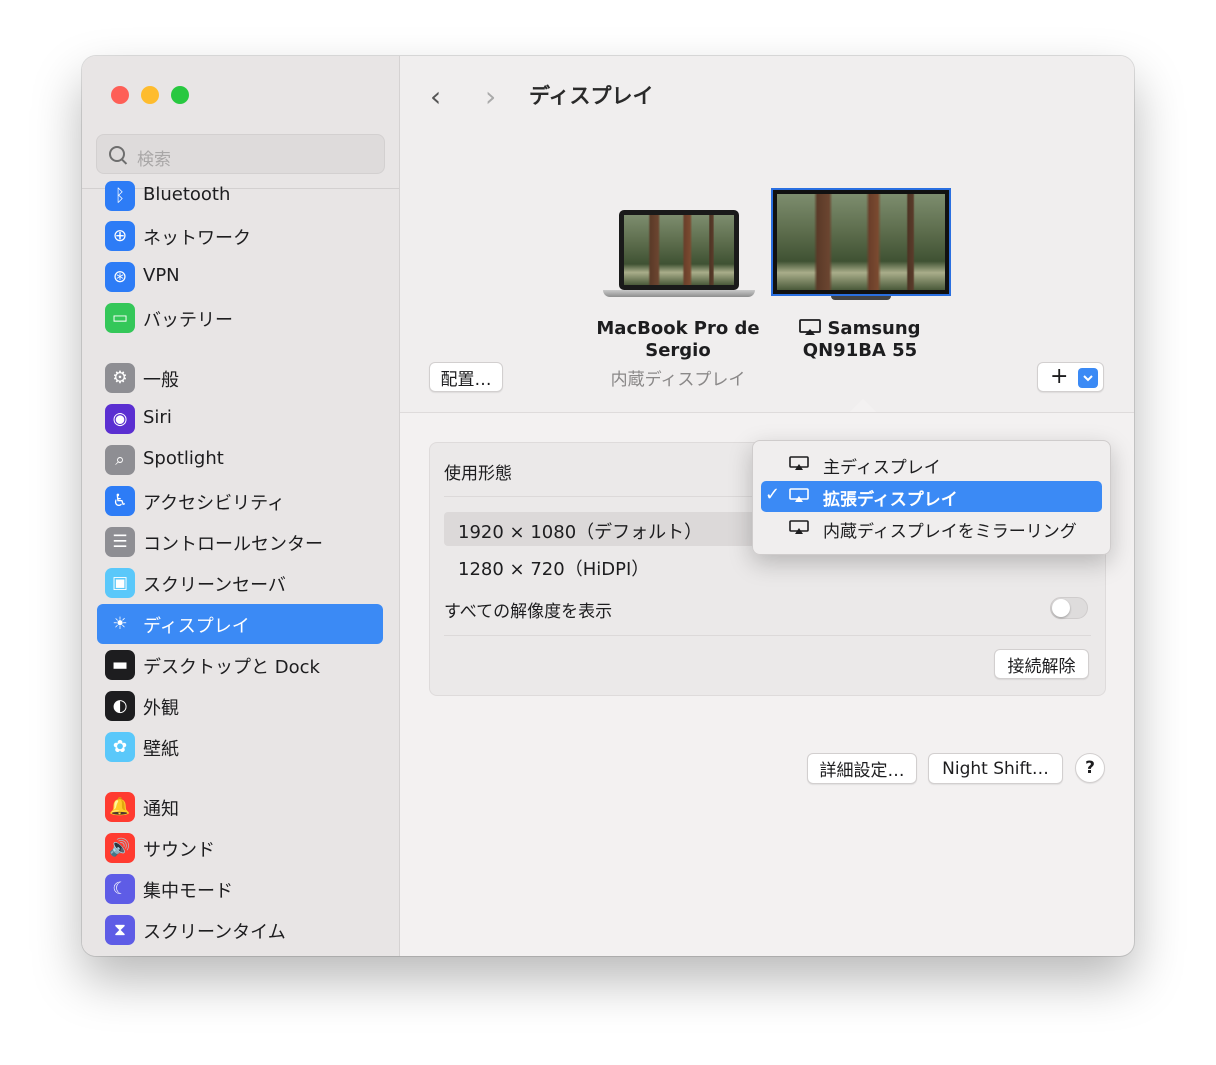 The image size is (1216, 1065). What do you see at coordinates (120, 196) in the screenshot?
I see `bluetooth-icon: ᛒ` at bounding box center [120, 196].